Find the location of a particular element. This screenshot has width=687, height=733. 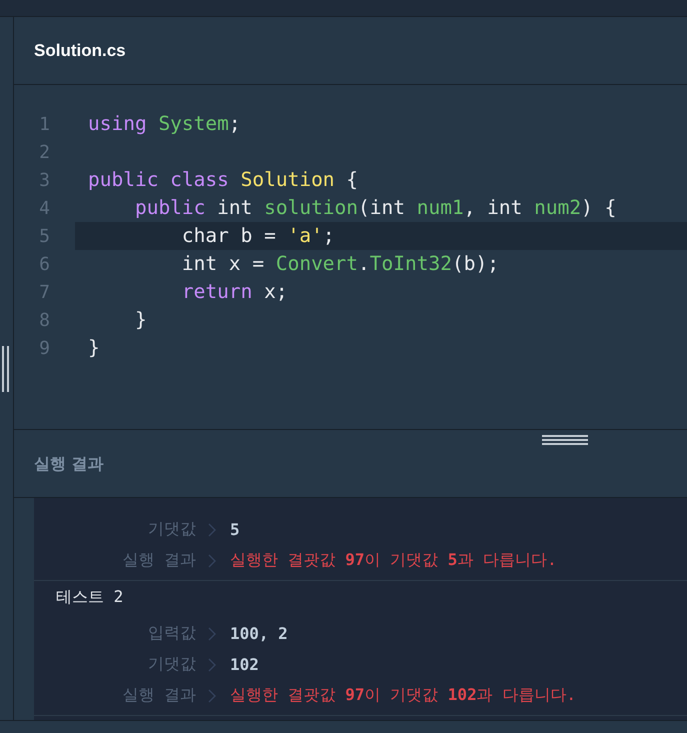

result-value: 5 is located at coordinates (235, 529).